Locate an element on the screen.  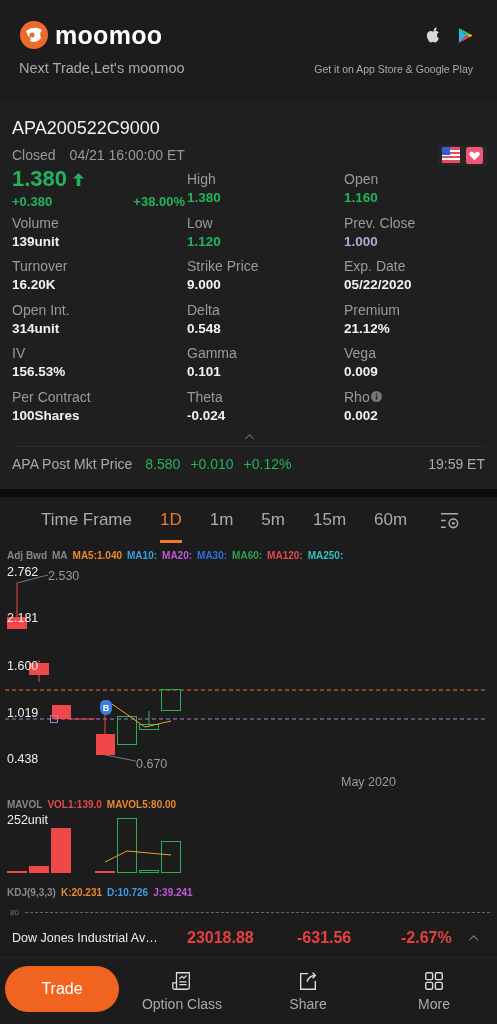
stat-label: High is located at coordinates (201, 179).